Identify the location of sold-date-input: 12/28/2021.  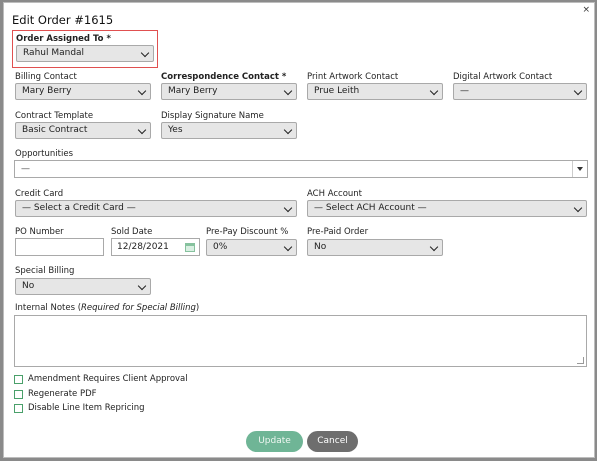
(155, 247).